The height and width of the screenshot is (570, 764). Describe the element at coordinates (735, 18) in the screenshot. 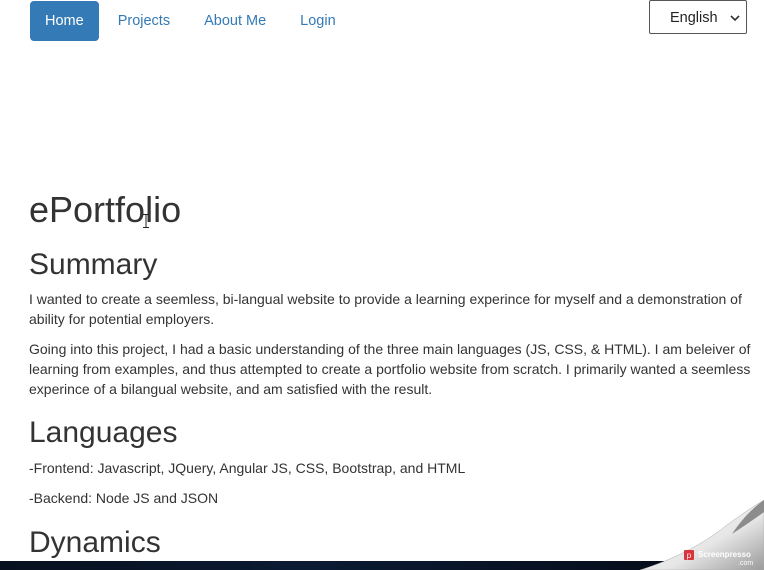

I see `chevron-down-icon` at that location.